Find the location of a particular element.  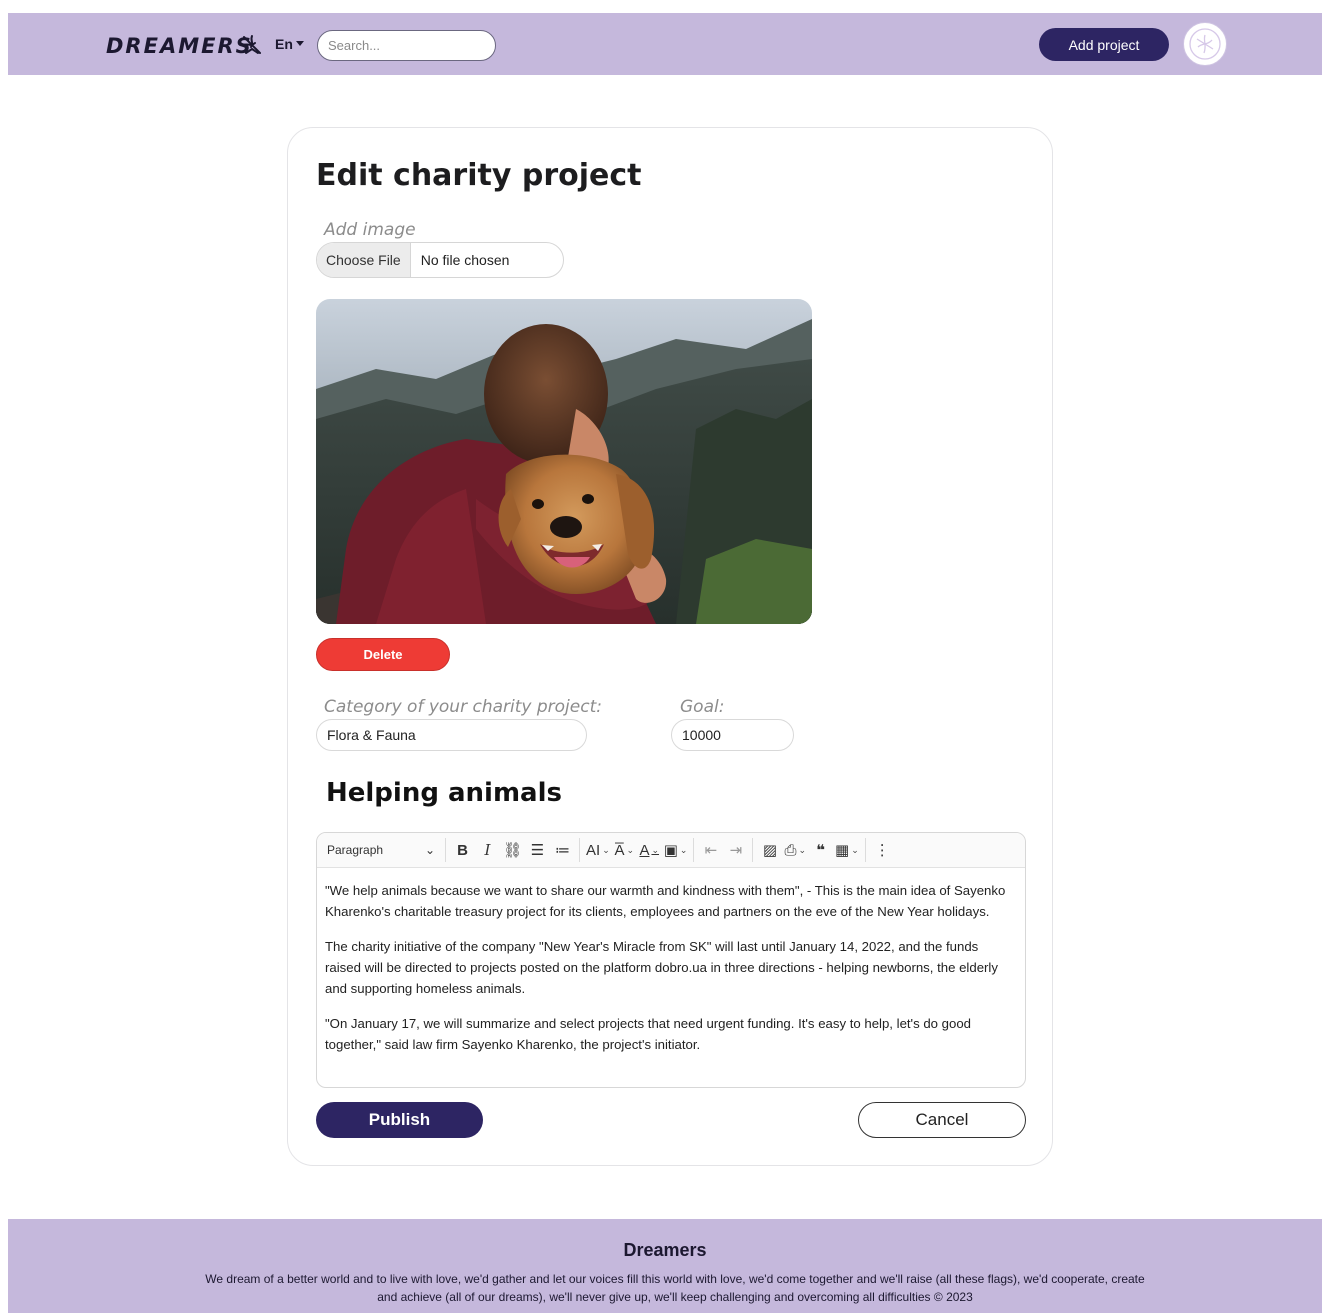

delete-image-button: Delete is located at coordinates (383, 654).